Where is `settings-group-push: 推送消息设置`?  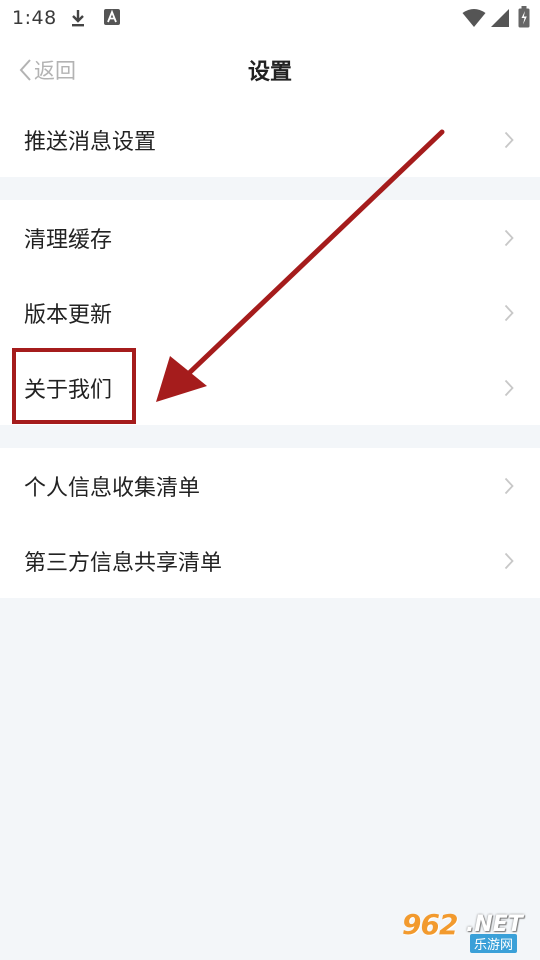
settings-group-push: 推送消息设置 is located at coordinates (270, 139).